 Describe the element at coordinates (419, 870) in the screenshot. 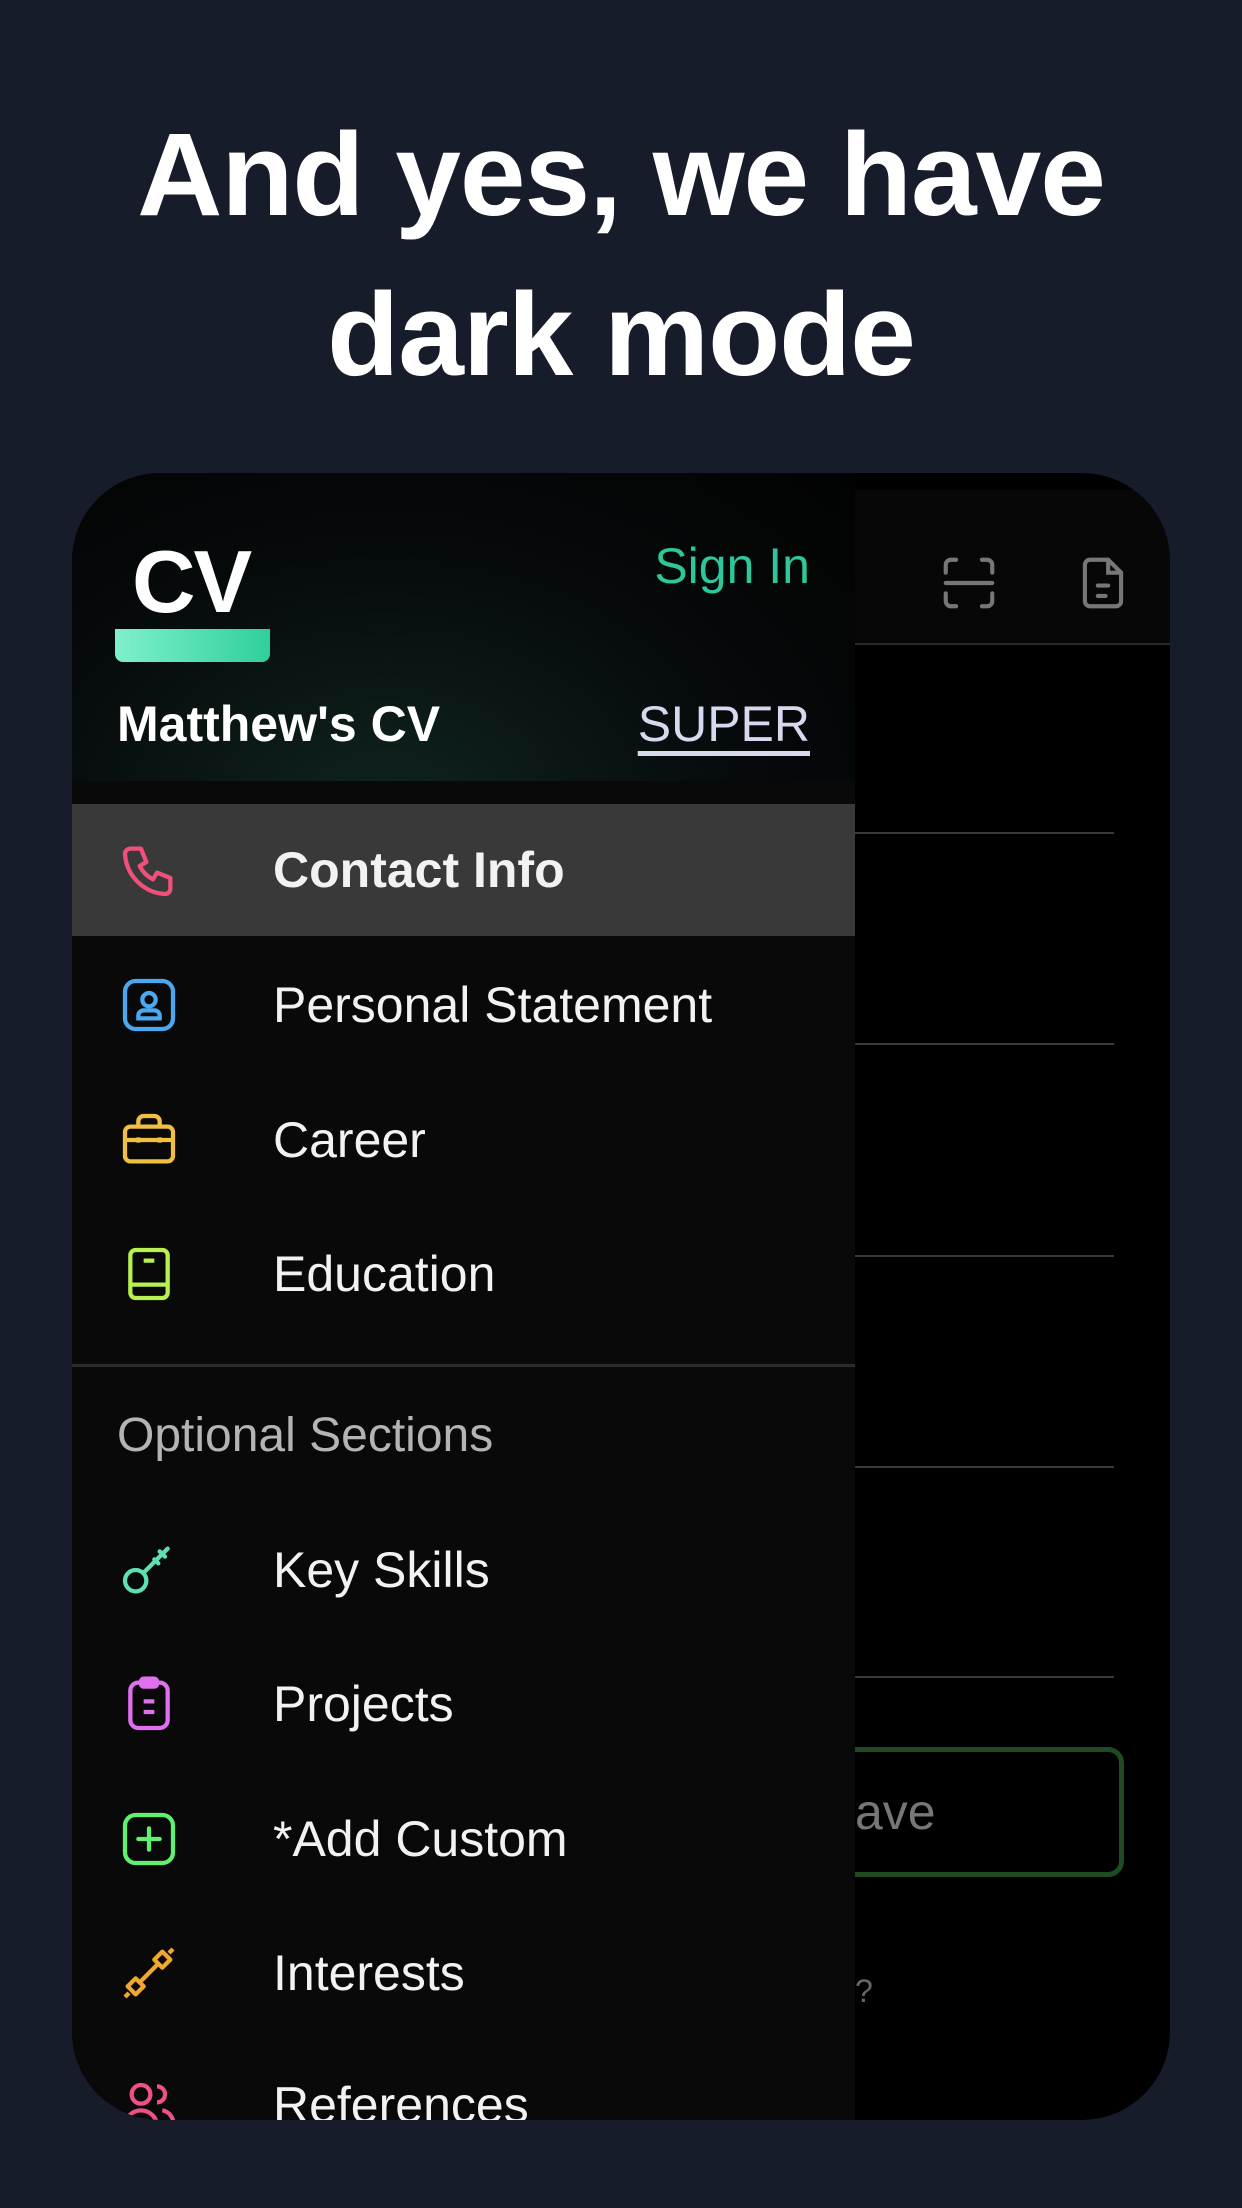

I see `menu-item-label: Contact Info` at that location.